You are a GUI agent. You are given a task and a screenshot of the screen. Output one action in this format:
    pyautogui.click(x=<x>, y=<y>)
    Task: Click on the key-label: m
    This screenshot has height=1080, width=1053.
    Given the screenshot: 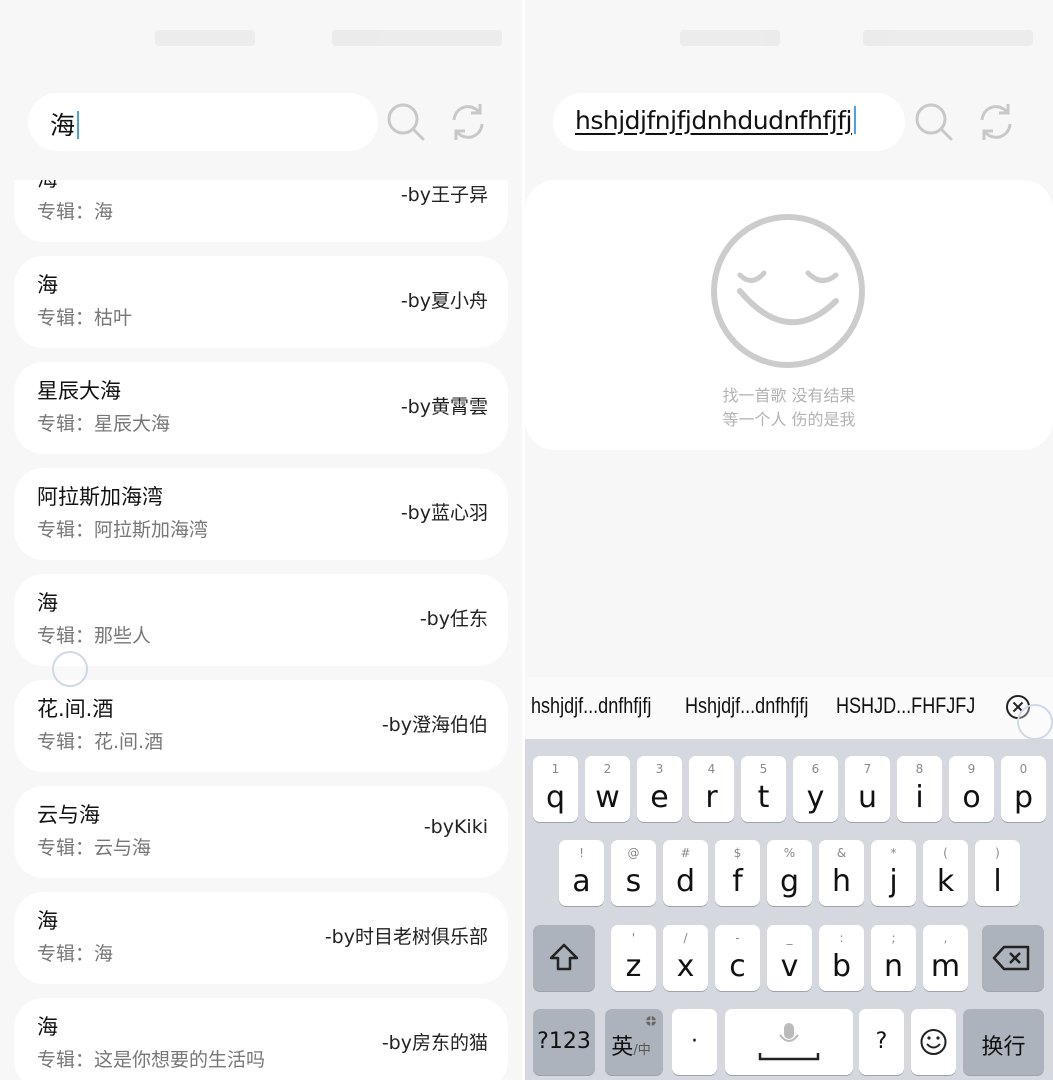 What is the action you would take?
    pyautogui.click(x=945, y=966)
    